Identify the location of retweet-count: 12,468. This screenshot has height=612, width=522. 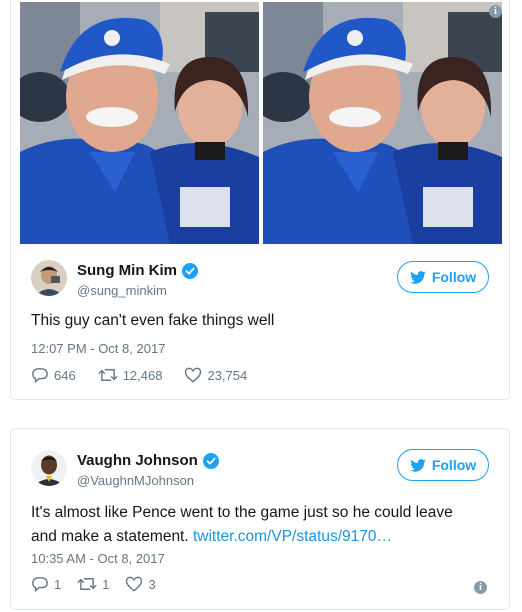
(142, 375).